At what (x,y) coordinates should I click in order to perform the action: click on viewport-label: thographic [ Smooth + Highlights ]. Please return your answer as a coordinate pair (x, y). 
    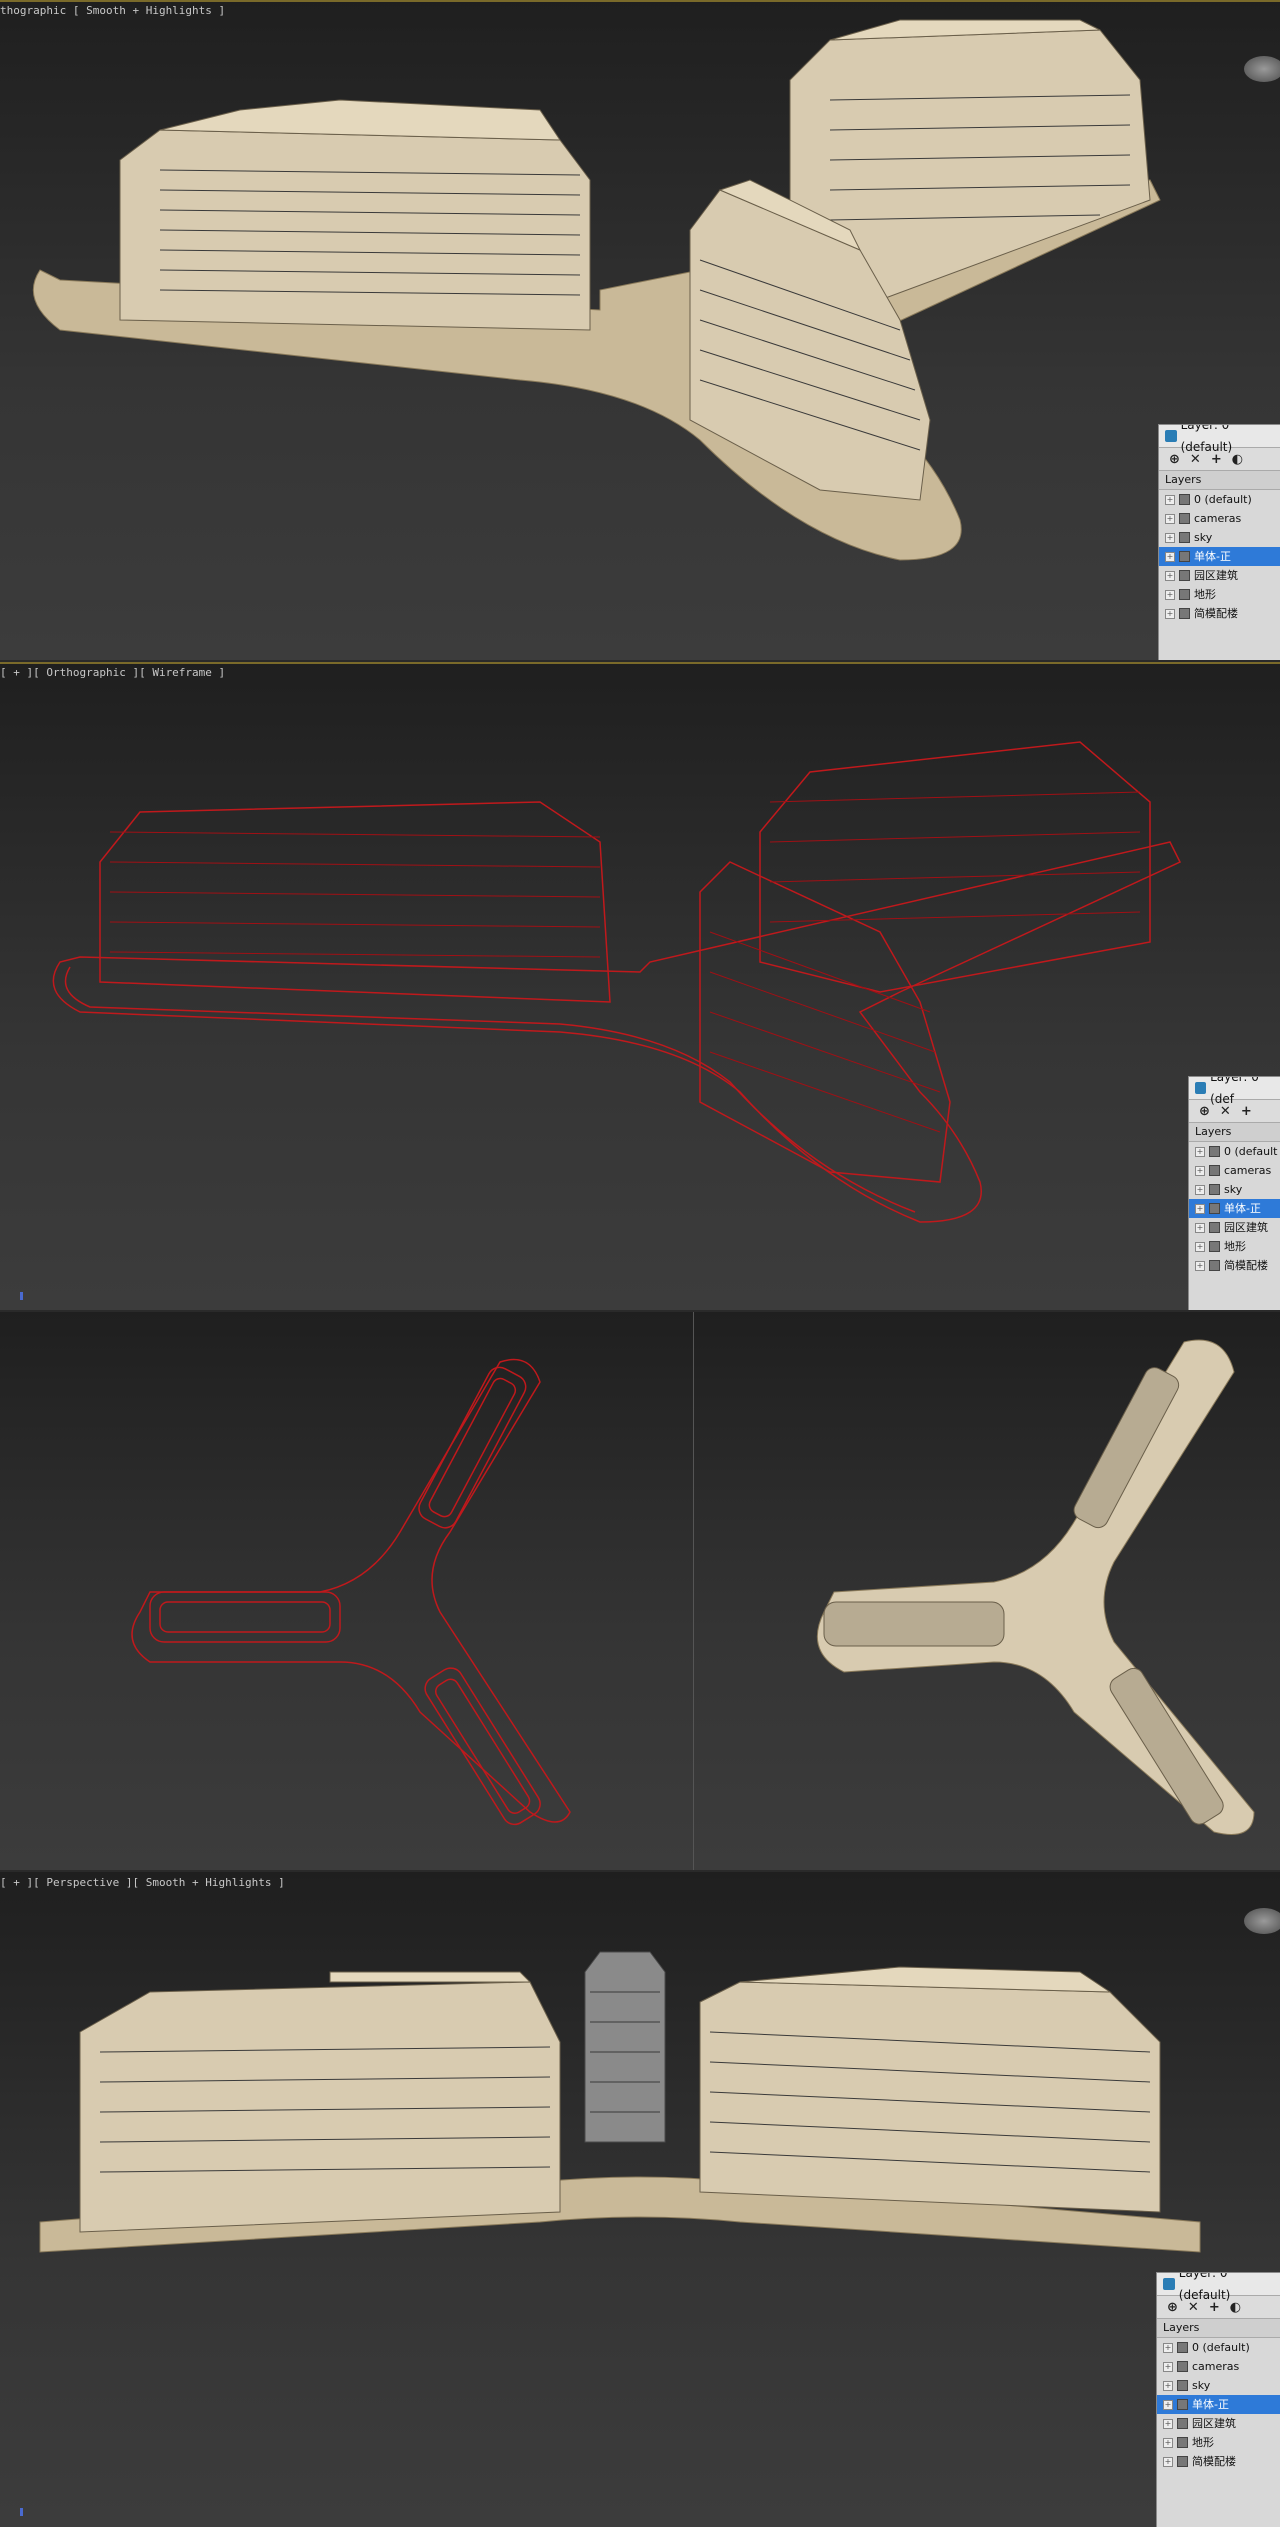
    Looking at the image, I should click on (112, 10).